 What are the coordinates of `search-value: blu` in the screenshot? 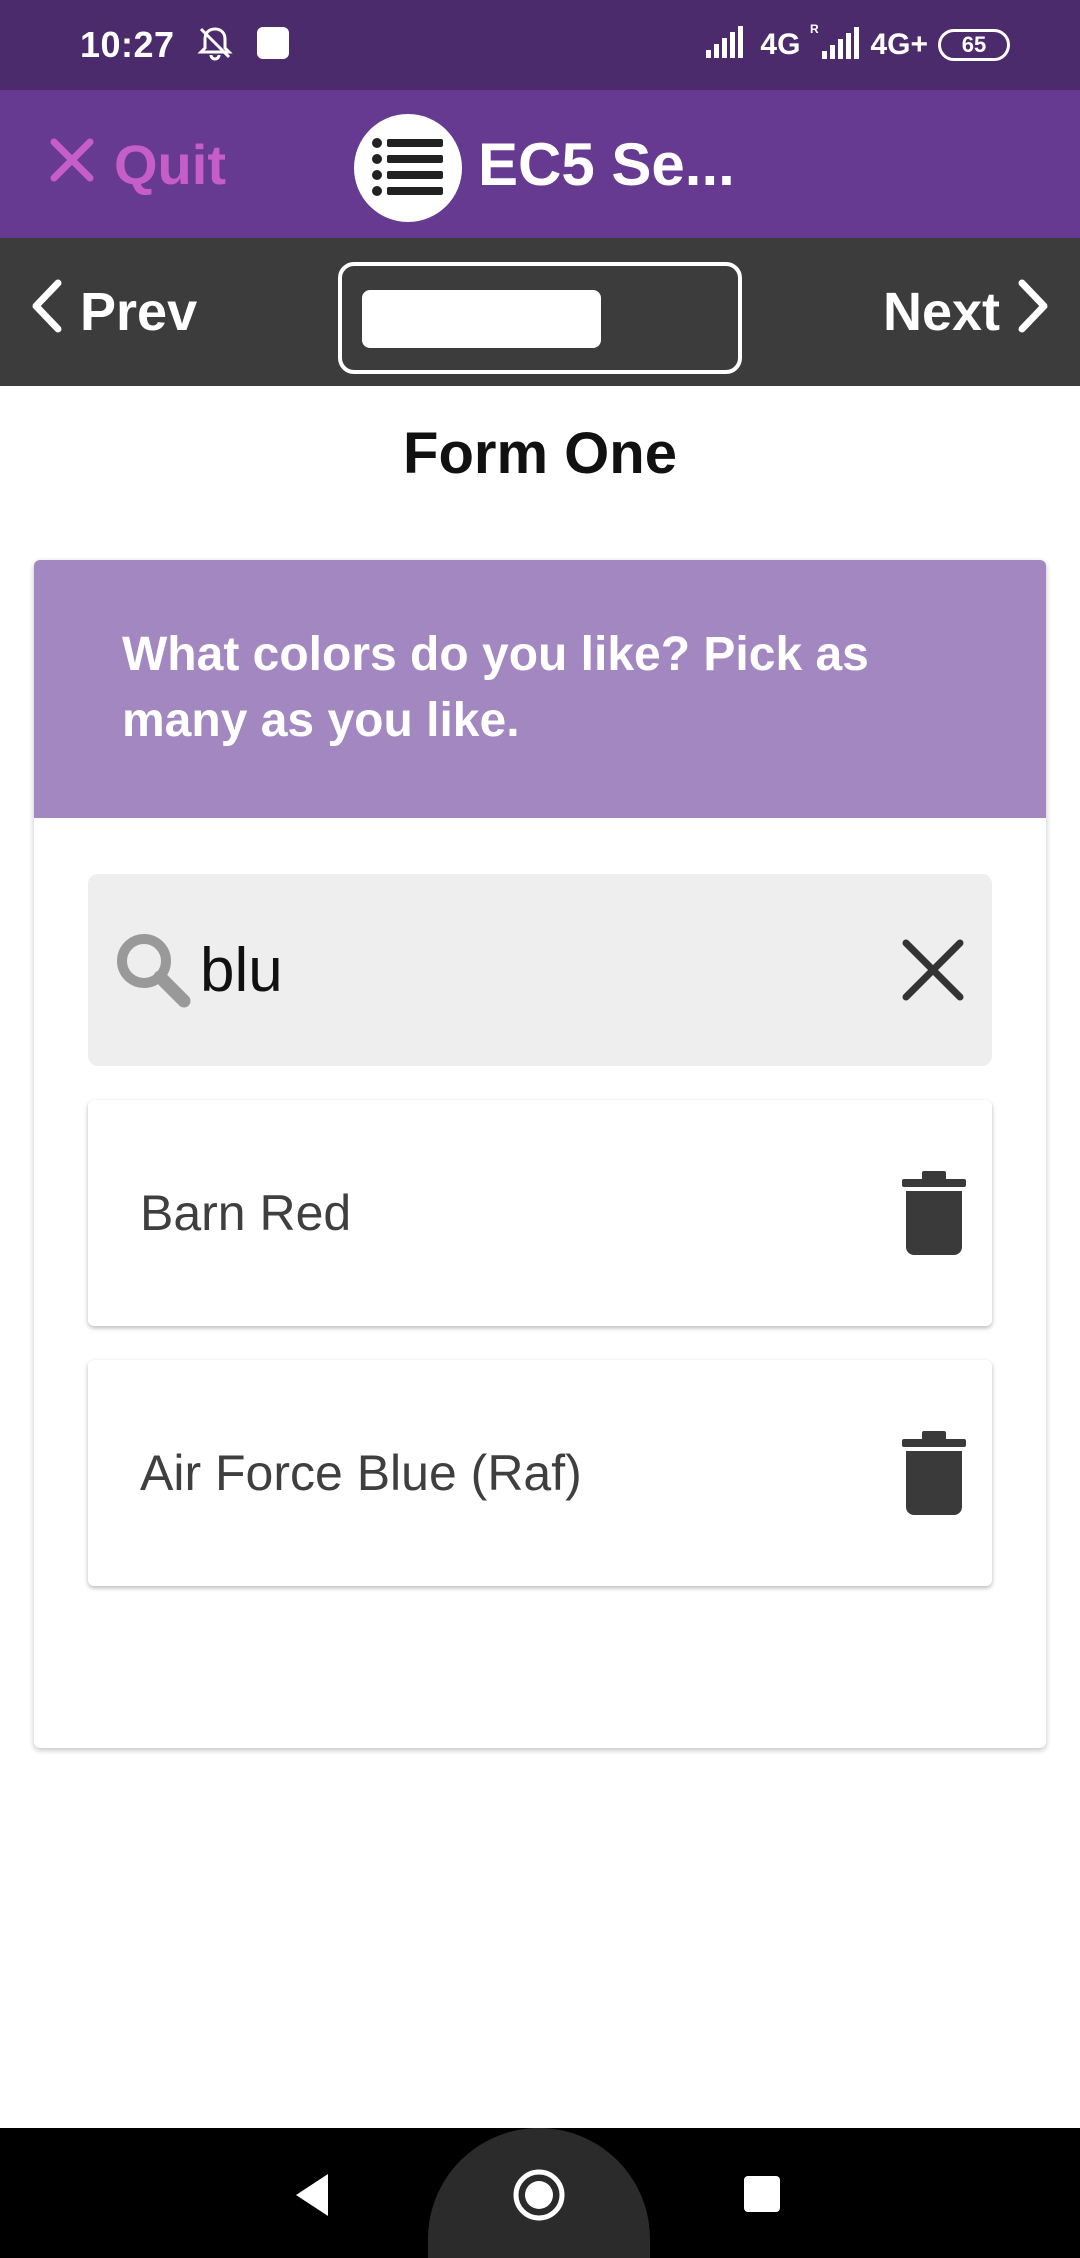 It's located at (549, 970).